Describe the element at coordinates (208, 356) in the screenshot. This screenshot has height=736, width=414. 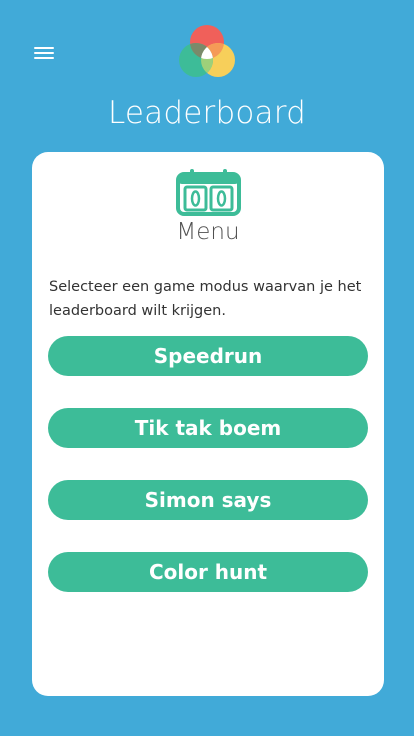
I see `speedrun-button: Speedrun` at that location.